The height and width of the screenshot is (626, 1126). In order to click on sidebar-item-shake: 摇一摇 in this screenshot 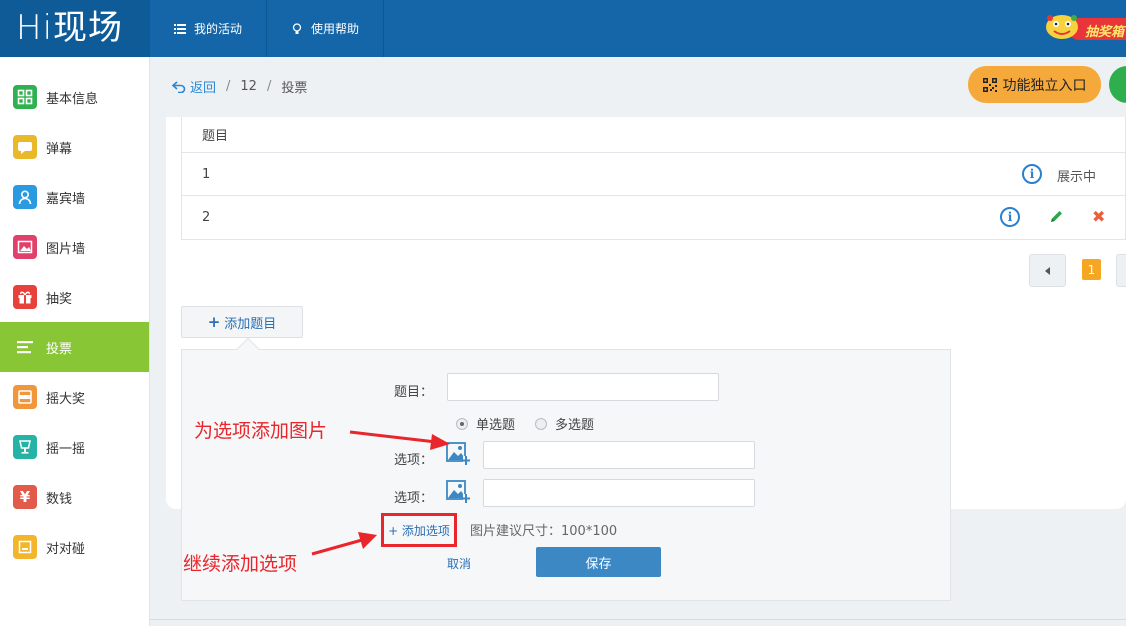, I will do `click(74, 447)`.